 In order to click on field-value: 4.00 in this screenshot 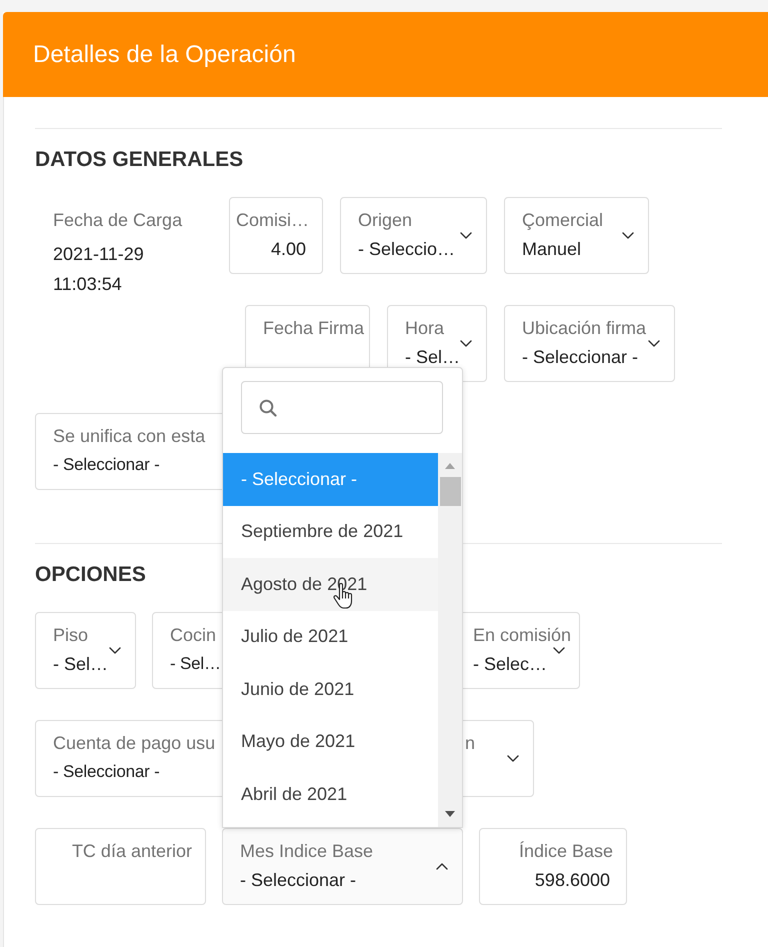, I will do `click(288, 249)`.